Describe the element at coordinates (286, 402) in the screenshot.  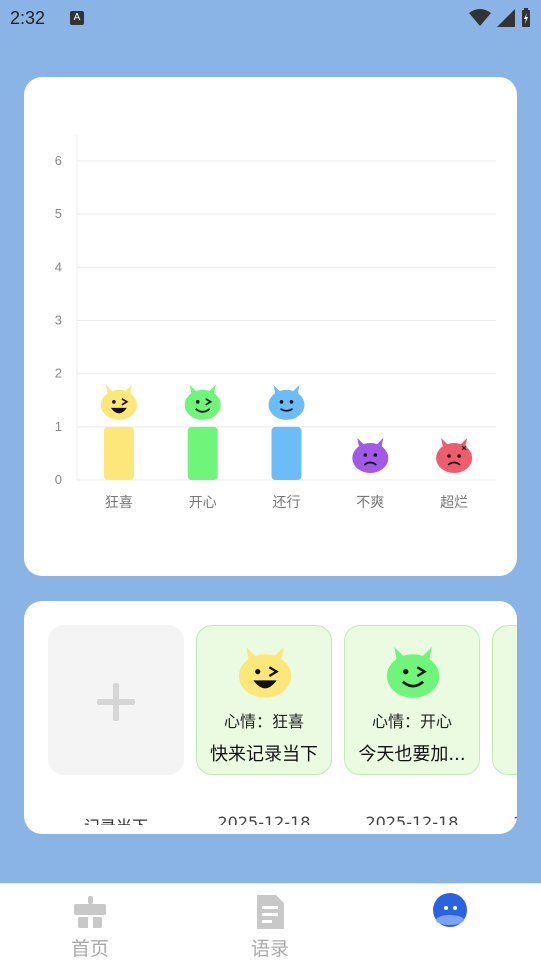
I see `okay-face-icon` at that location.